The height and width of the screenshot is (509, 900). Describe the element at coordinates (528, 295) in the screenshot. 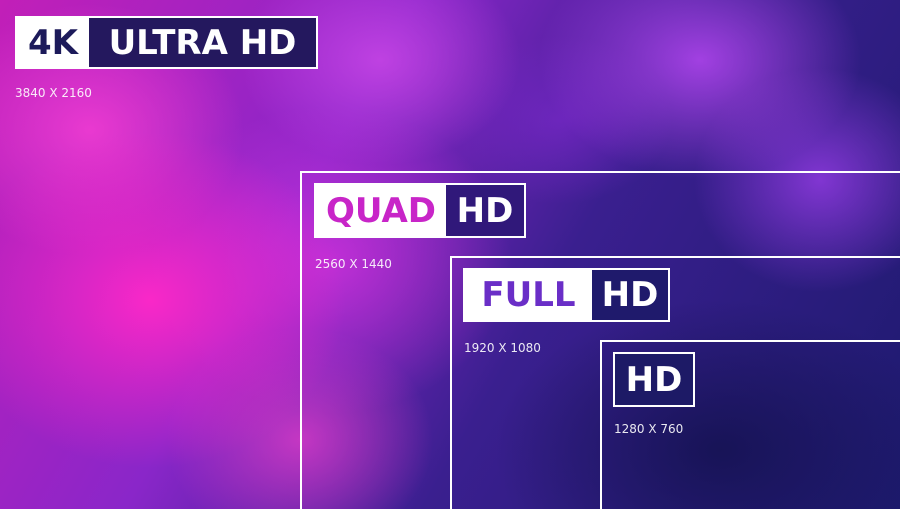

I see `badge-full-label: FULL` at that location.